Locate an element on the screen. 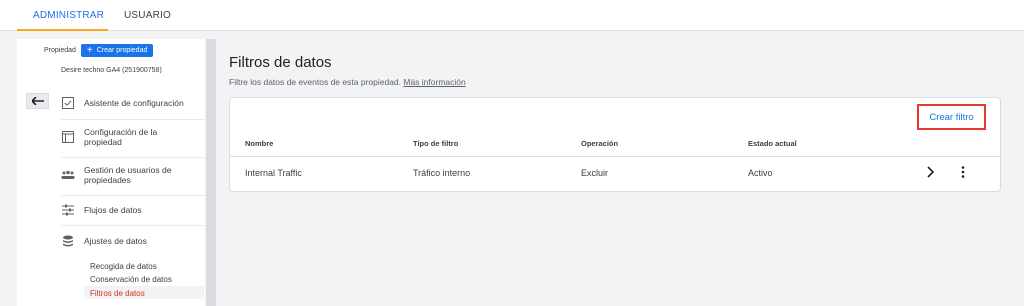  database-icon is located at coordinates (68, 241).